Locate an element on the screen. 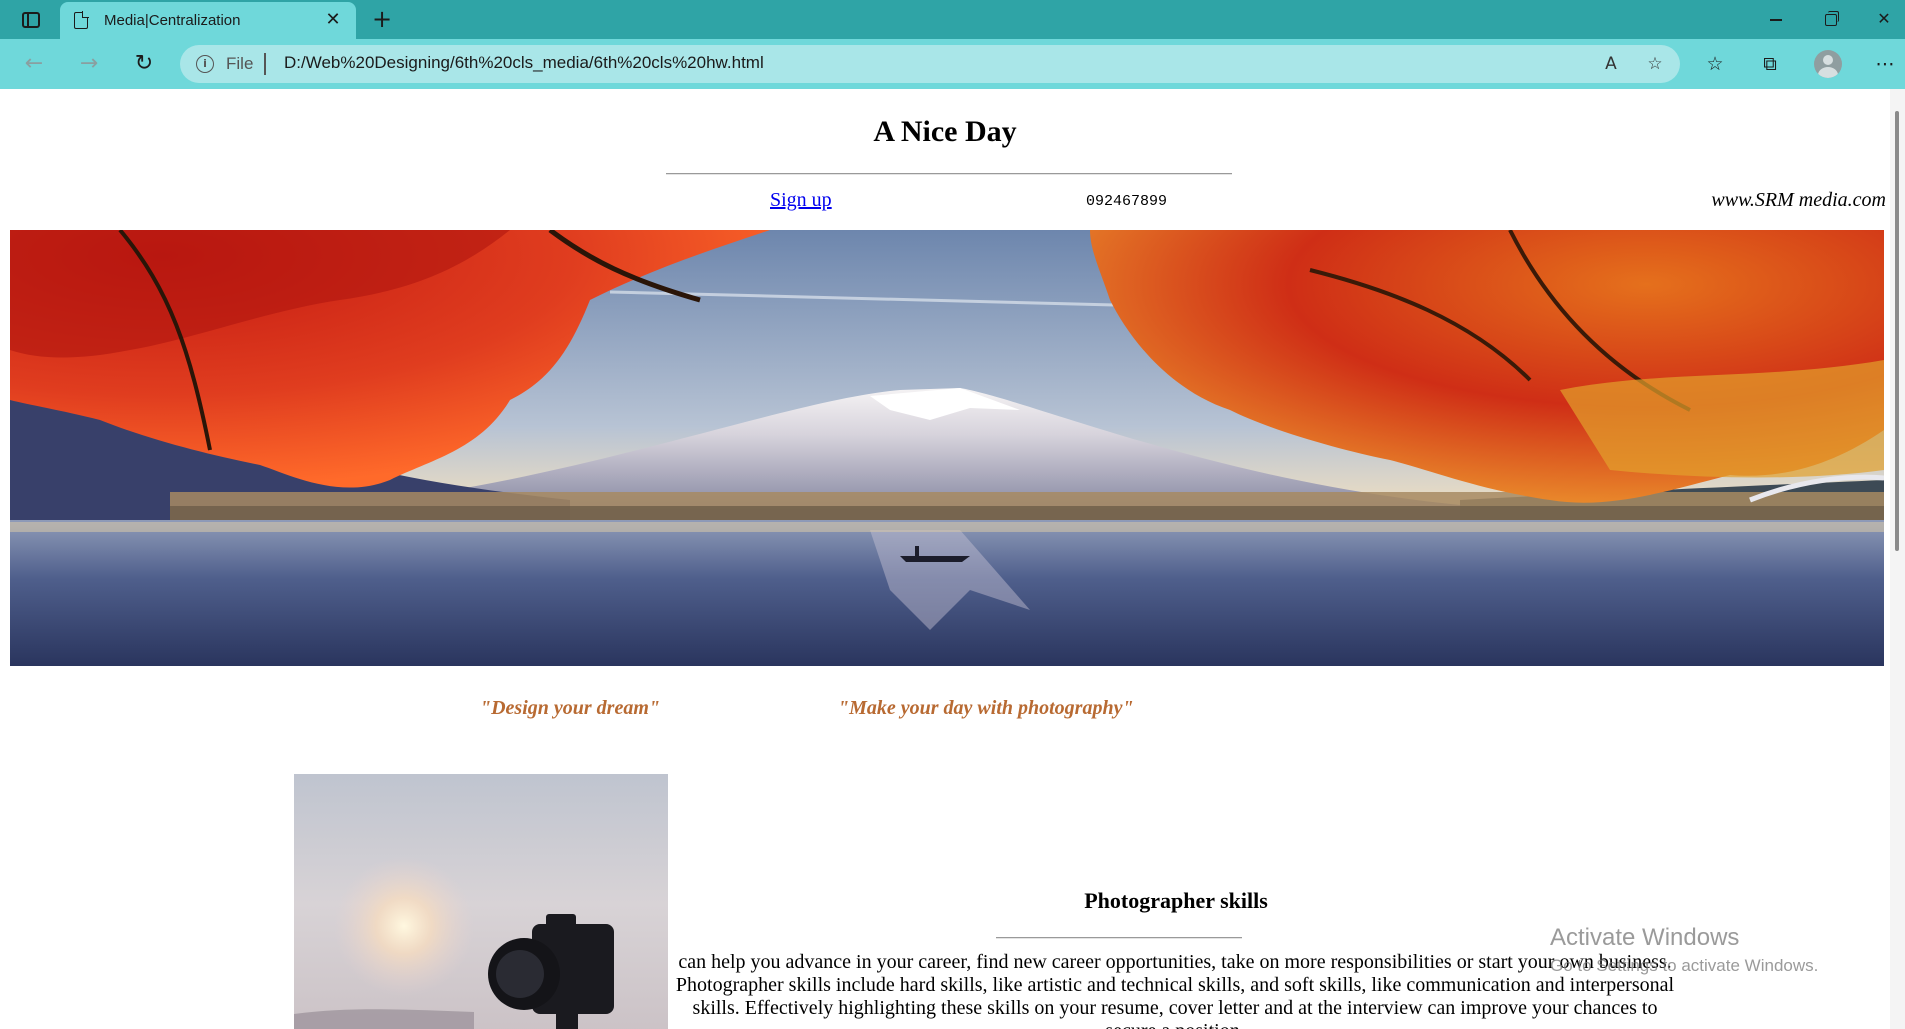 The height and width of the screenshot is (1029, 1905). refresh-icon: ↻ is located at coordinates (144, 64).